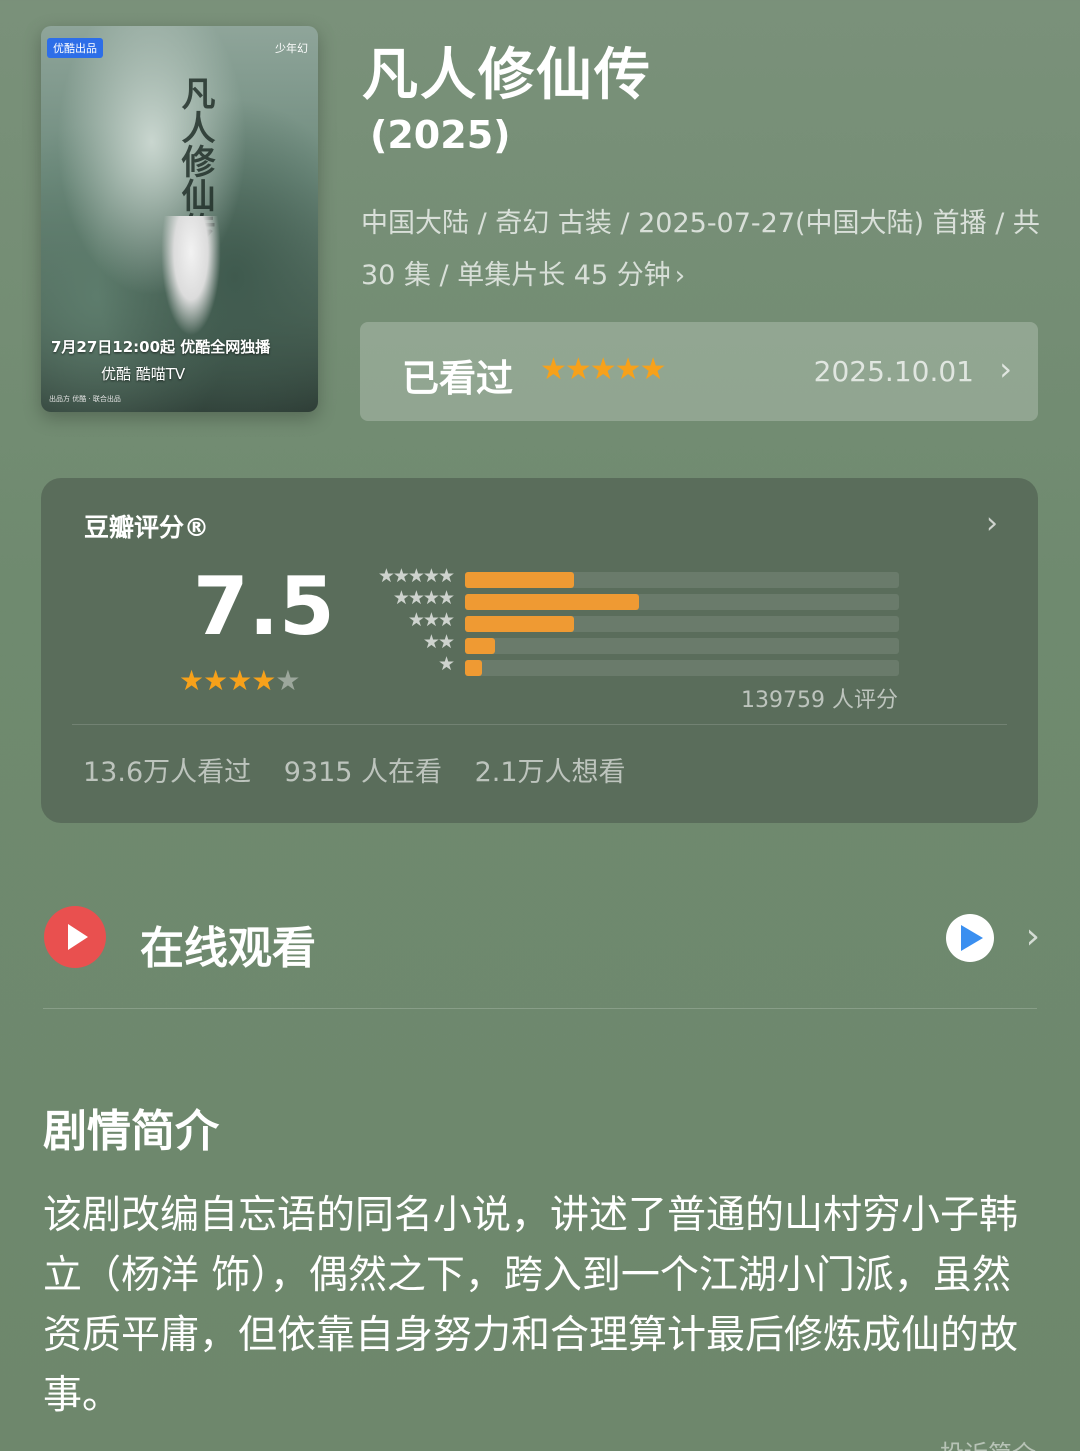 This screenshot has width=1080, height=1451. What do you see at coordinates (423, 598) in the screenshot?
I see `rating-row-label: ★★★★` at bounding box center [423, 598].